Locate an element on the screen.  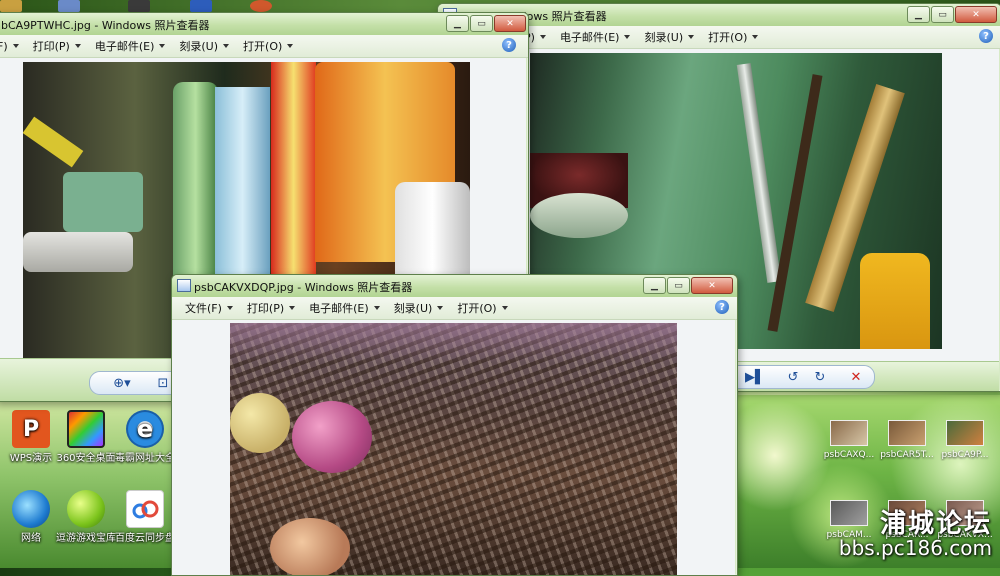
menu-bar: F) 打印(P) 电子邮件(E) 刻录(U) 打开(O) ? is located at coordinates (264, 46).